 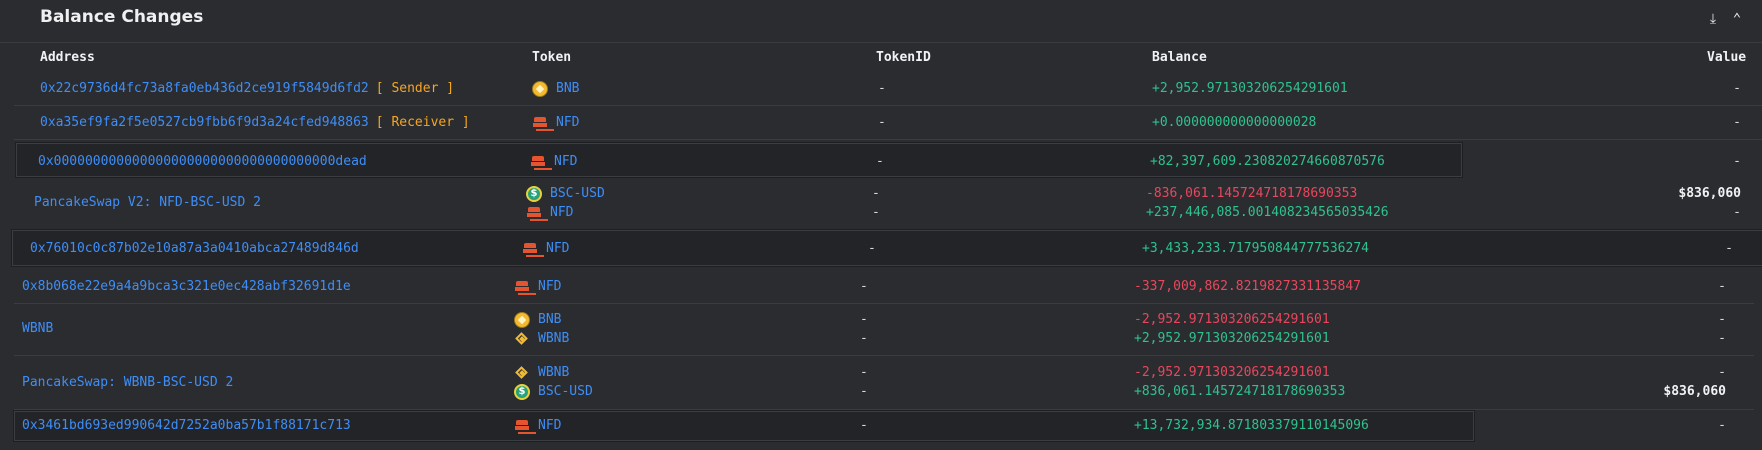 I want to click on panel-title: Balance Changes, so click(x=122, y=17).